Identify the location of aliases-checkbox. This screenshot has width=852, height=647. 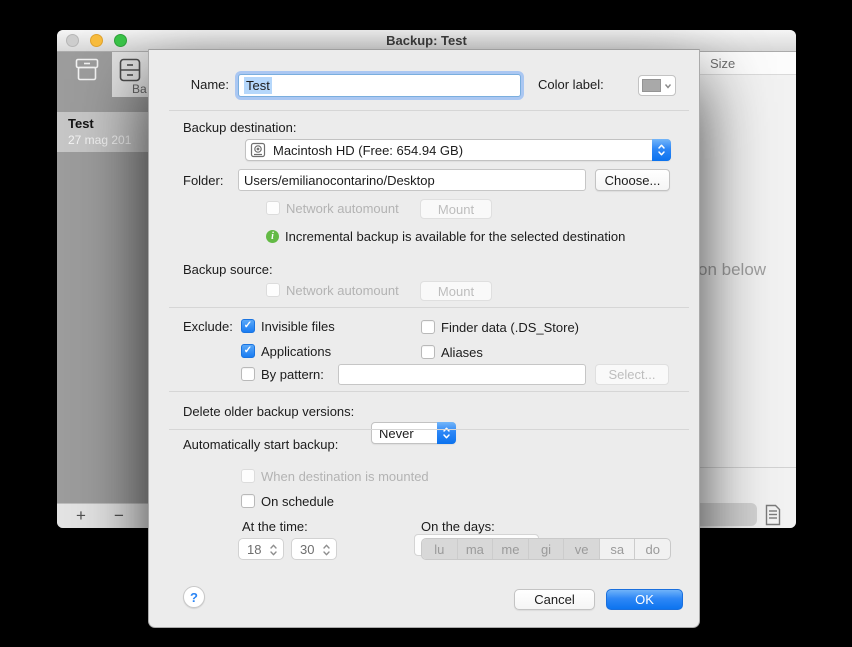
(428, 352).